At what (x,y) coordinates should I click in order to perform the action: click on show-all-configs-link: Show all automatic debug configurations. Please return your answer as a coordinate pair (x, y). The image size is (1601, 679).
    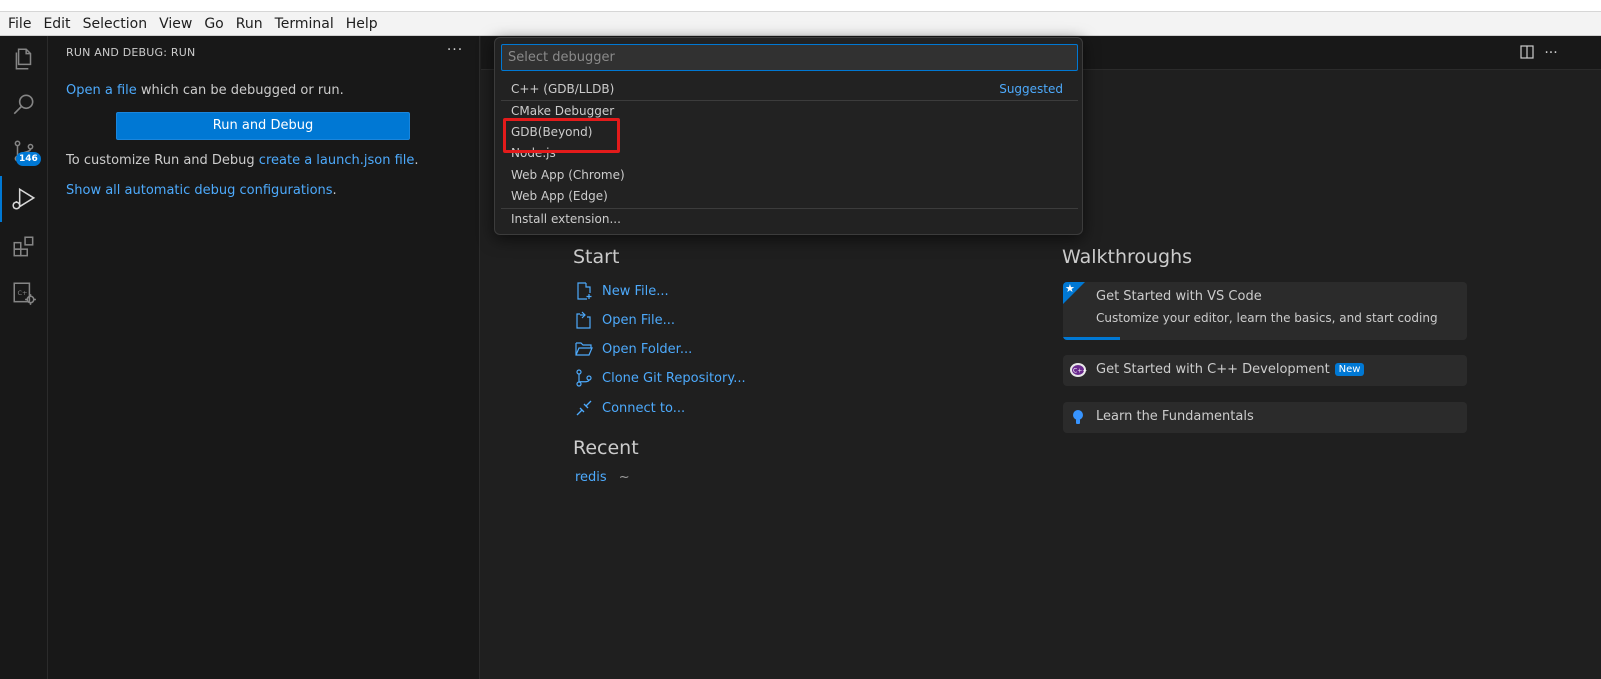
    Looking at the image, I should click on (199, 190).